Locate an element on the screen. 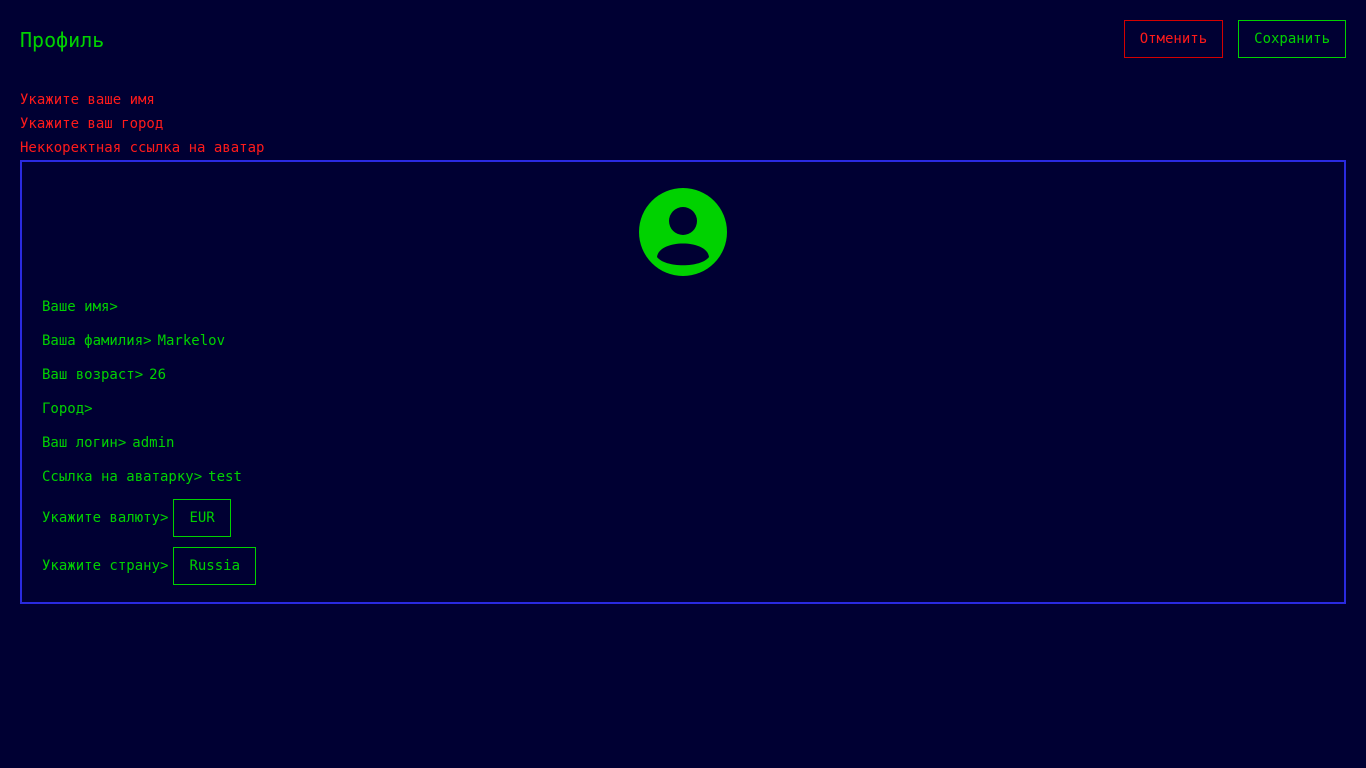 The width and height of the screenshot is (1366, 768). city-label: Город> is located at coordinates (67, 409).